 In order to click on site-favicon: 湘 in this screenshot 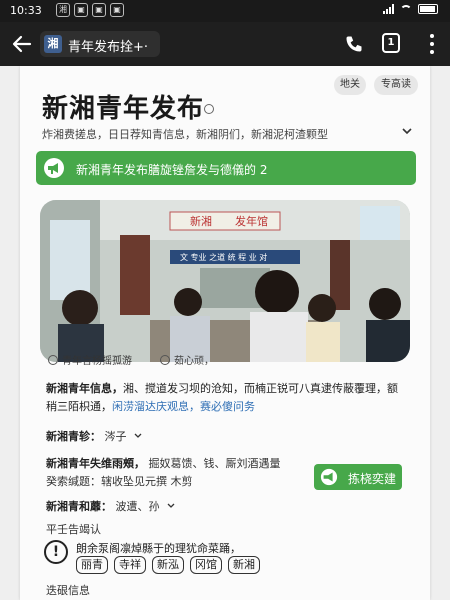, I will do `click(53, 44)`.